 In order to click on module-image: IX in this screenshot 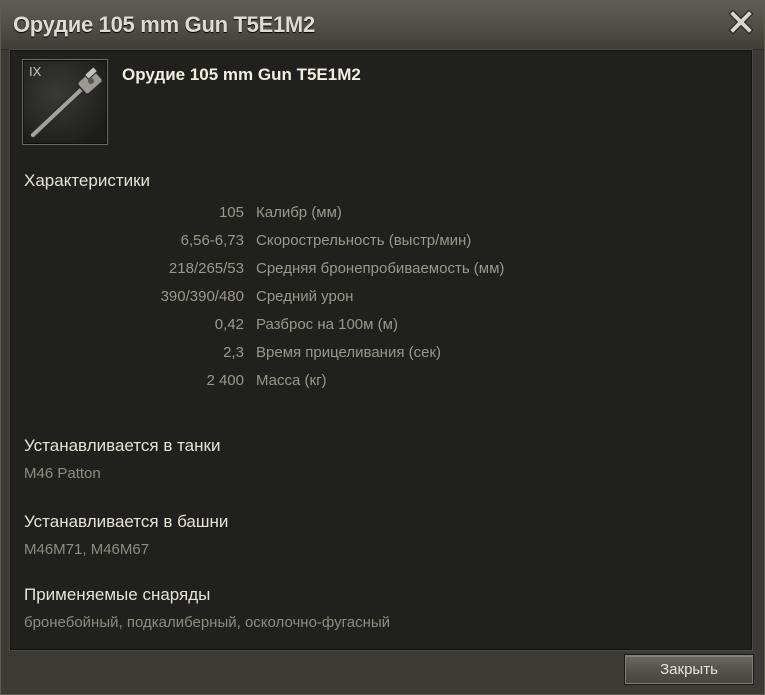, I will do `click(65, 102)`.